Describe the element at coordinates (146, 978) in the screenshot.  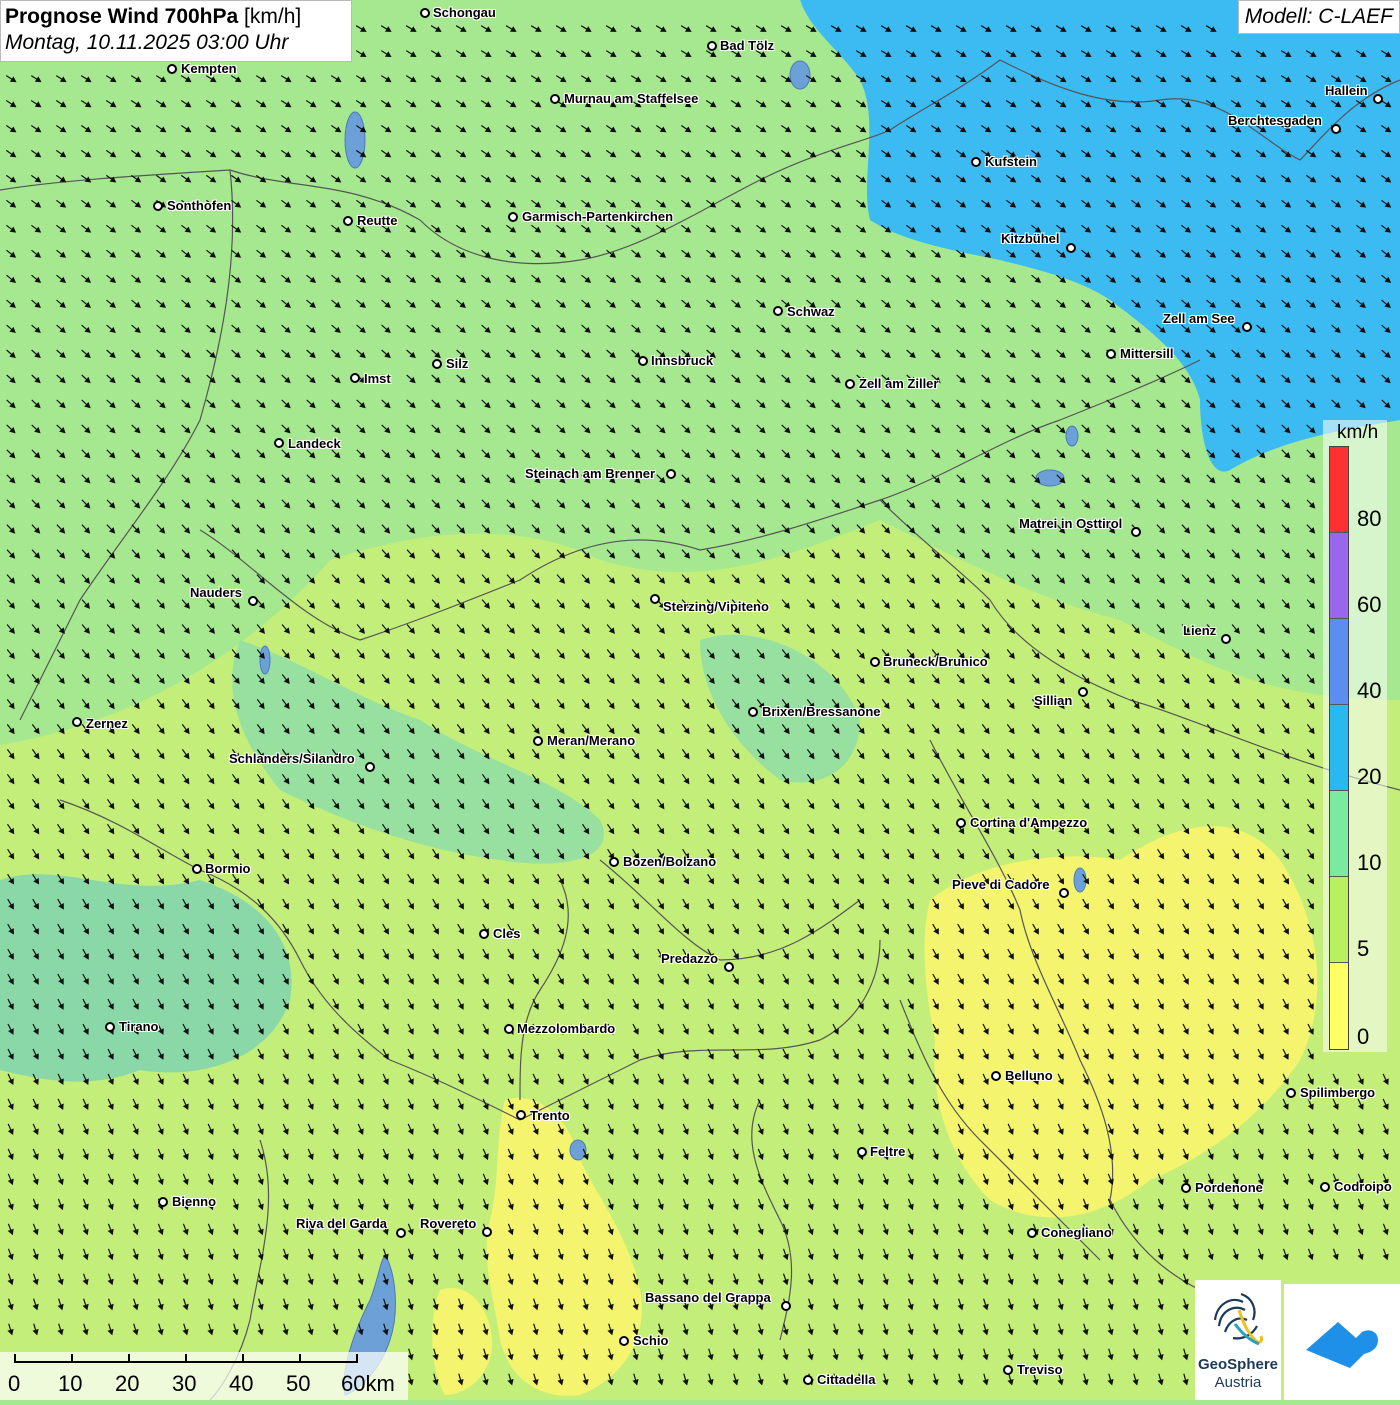
I see `fill-teal-southwest` at that location.